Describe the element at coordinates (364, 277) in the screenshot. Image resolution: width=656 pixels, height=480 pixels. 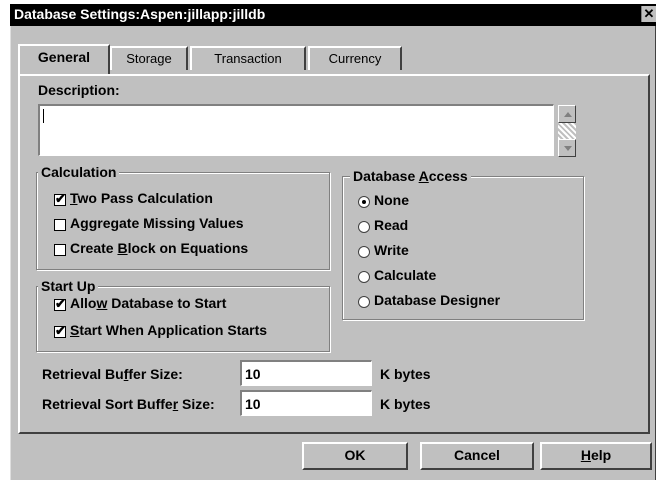
I see `access-calculate-radio` at that location.